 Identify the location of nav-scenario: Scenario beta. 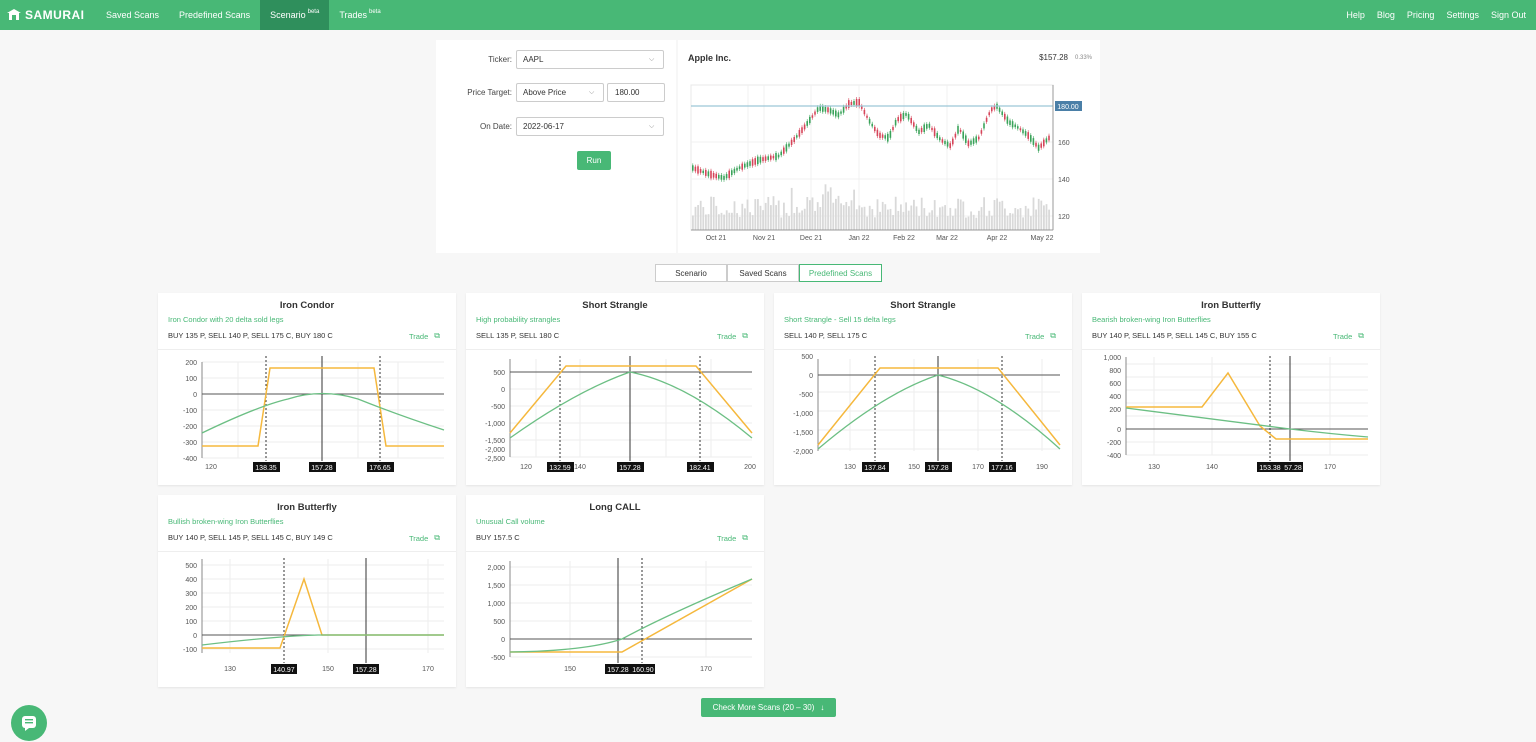
(295, 15).